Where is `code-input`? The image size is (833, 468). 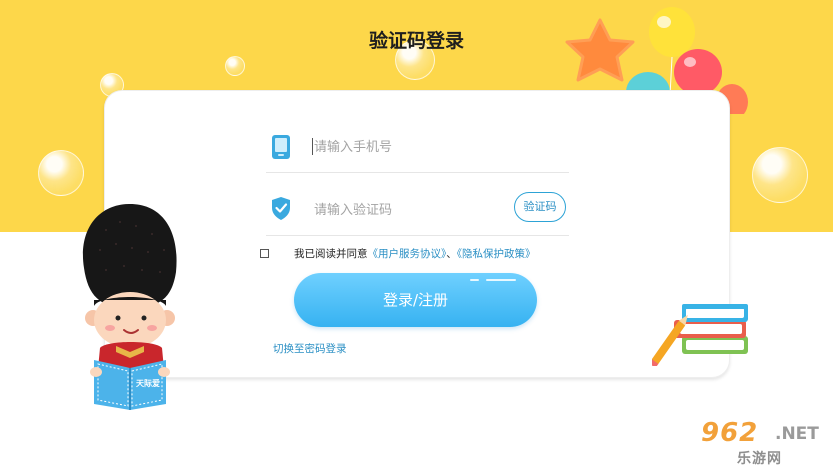
code-input is located at coordinates (409, 210).